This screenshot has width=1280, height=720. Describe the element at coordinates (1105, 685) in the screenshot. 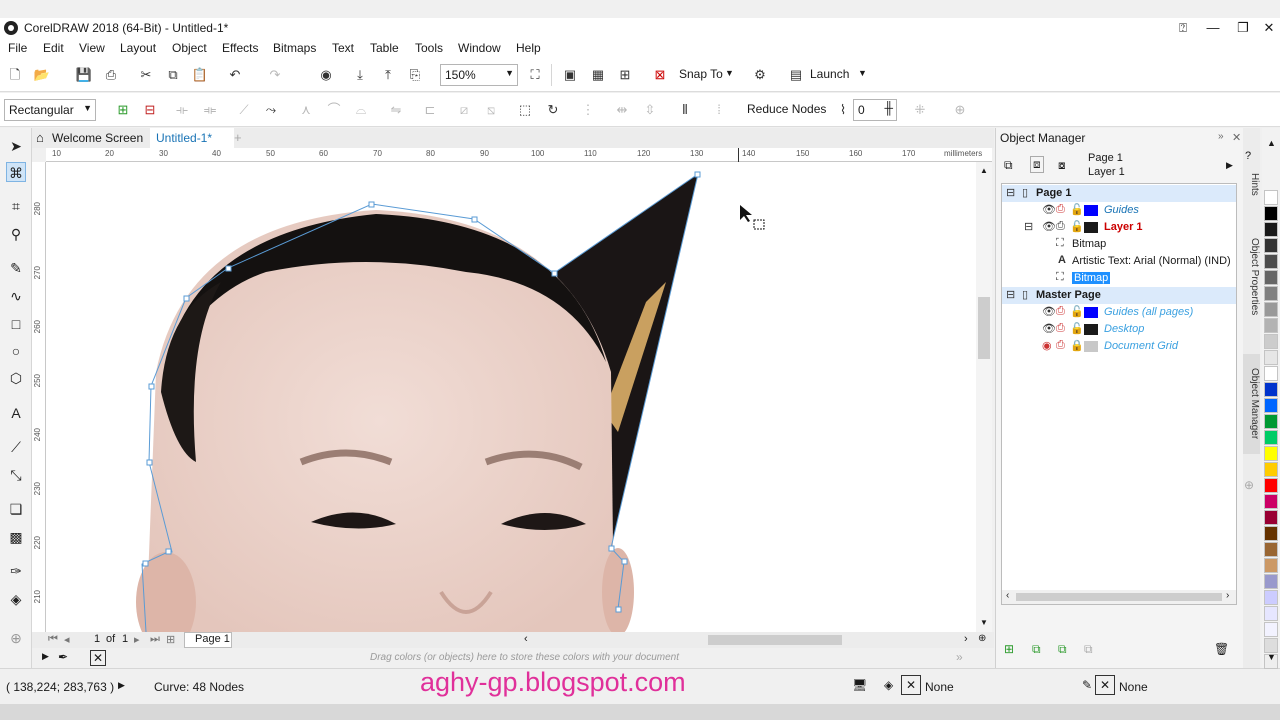

I see `no-outline-swatch-icon: ✕` at that location.